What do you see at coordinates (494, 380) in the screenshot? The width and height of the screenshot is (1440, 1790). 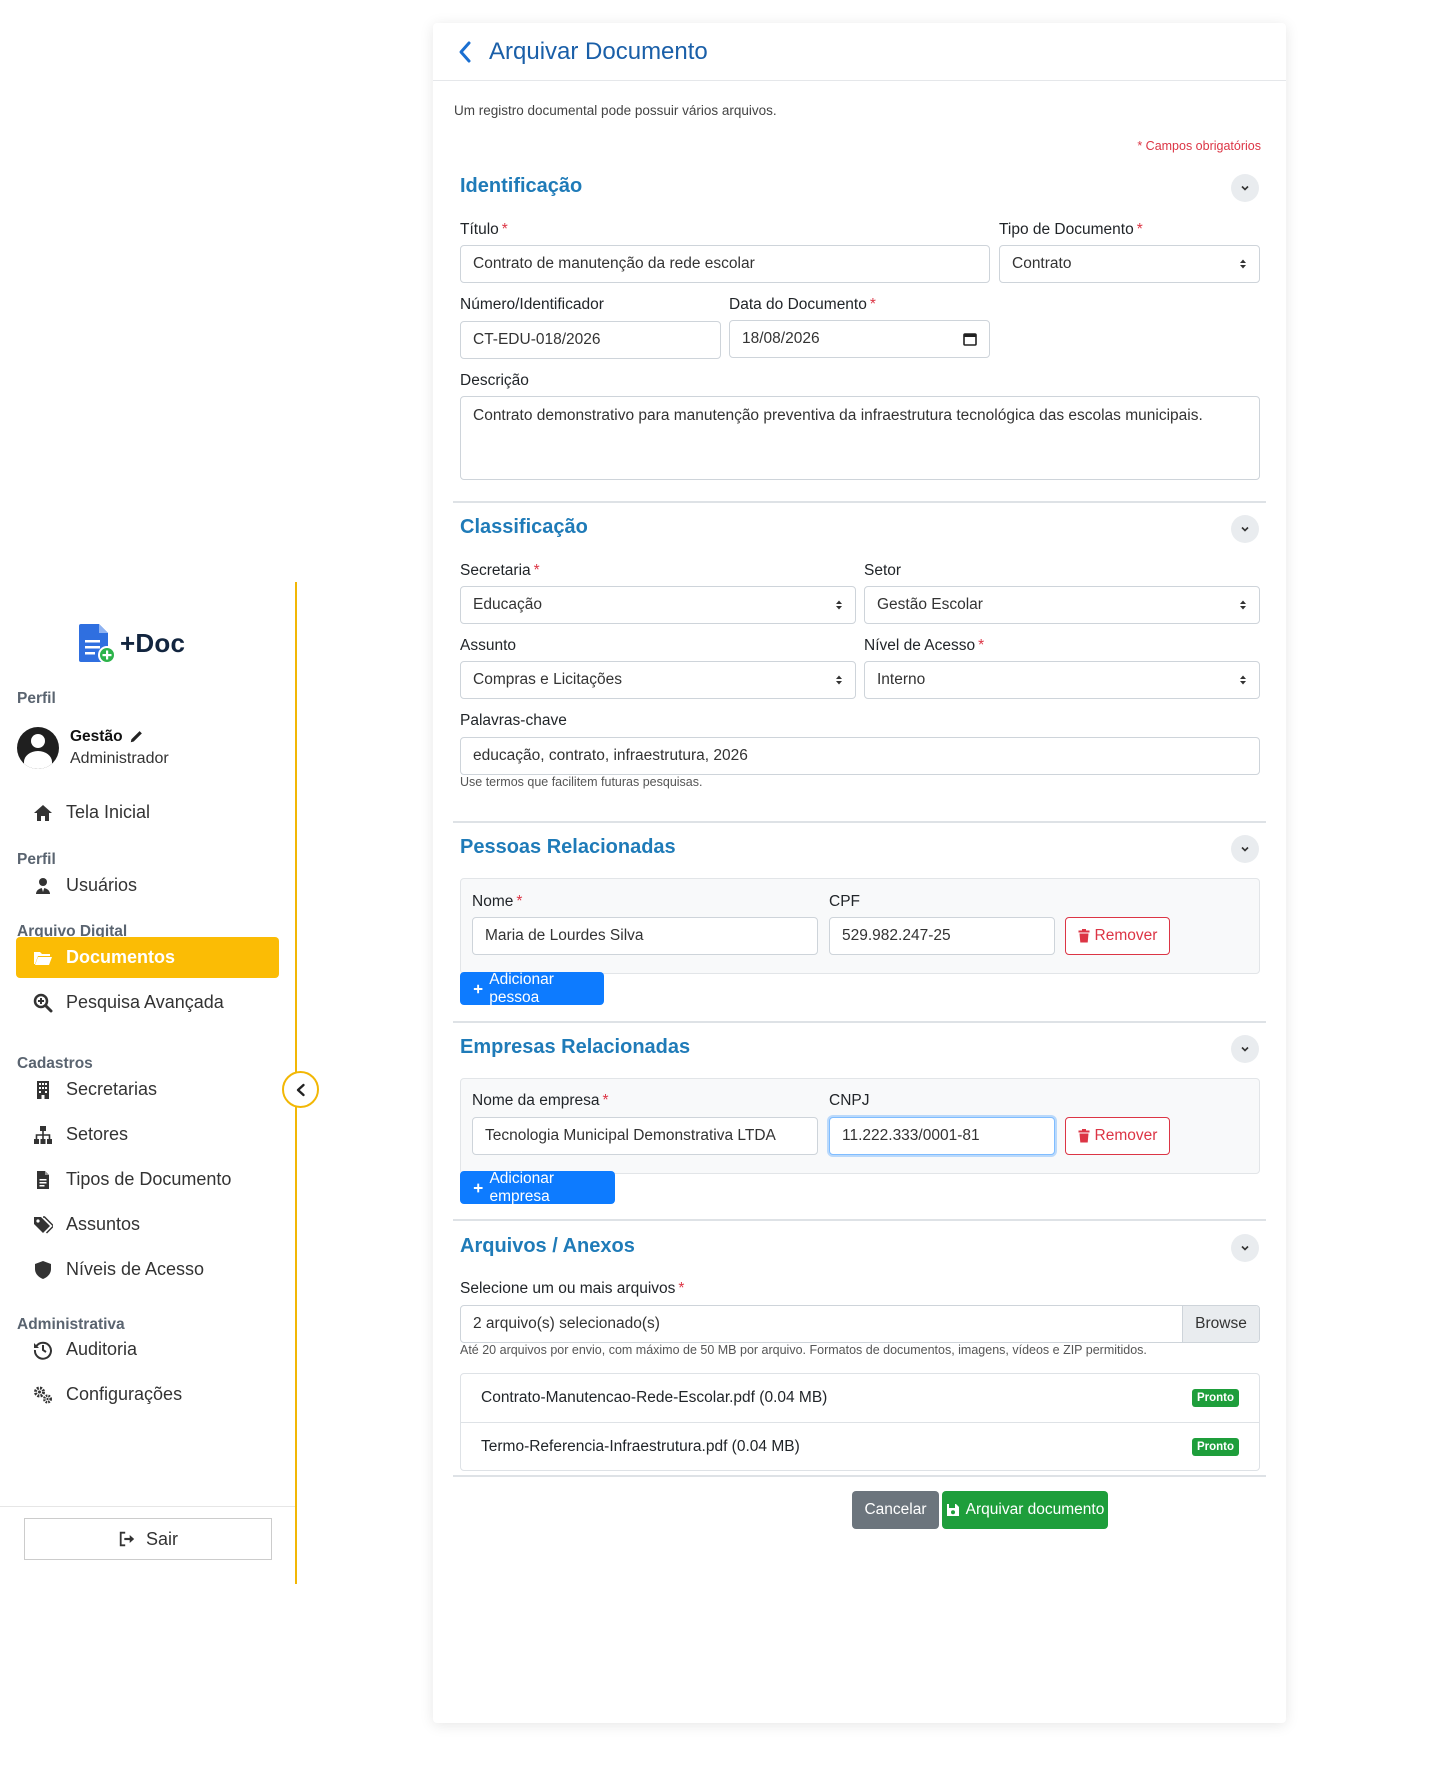 I see `description-label: Descrição` at bounding box center [494, 380].